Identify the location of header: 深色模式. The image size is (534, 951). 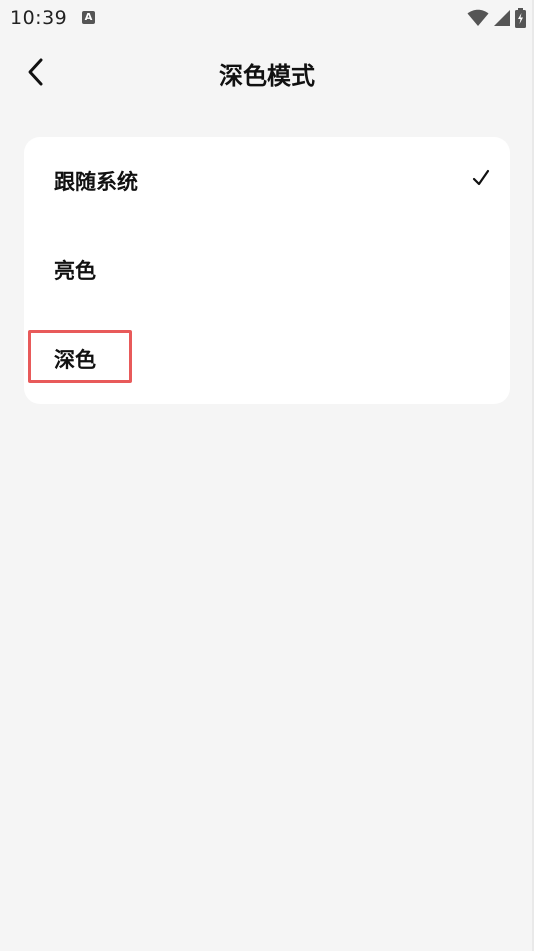
(267, 72).